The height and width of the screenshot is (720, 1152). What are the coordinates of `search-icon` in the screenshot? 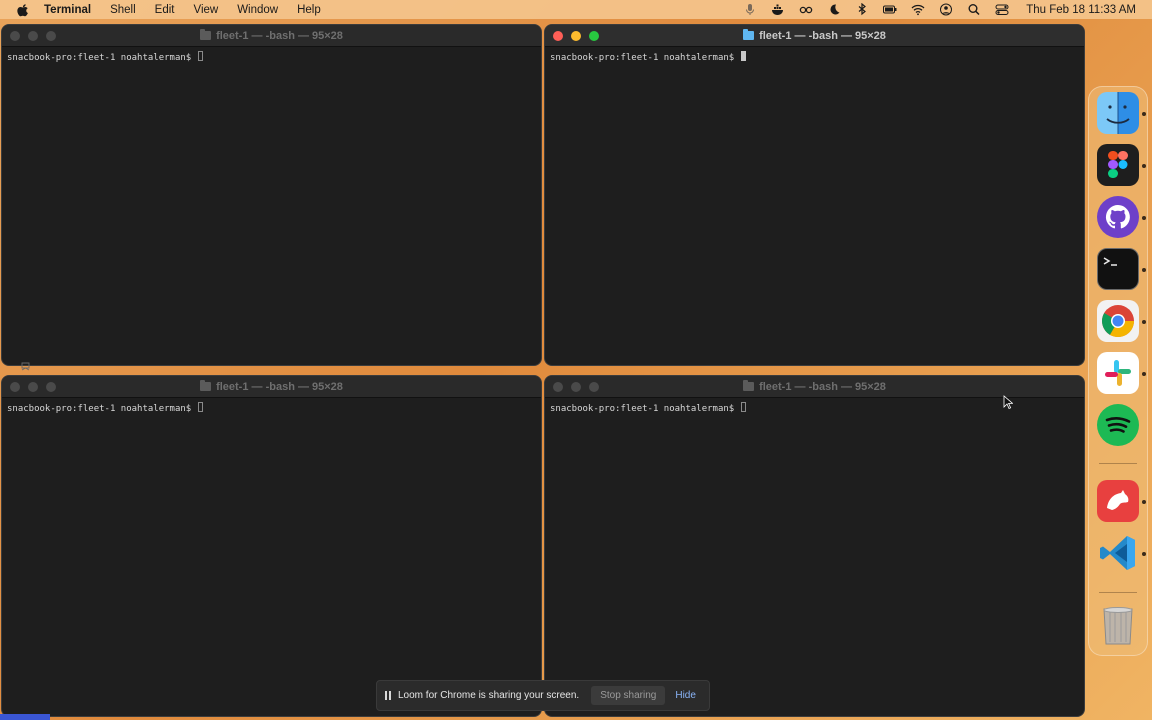 It's located at (974, 10).